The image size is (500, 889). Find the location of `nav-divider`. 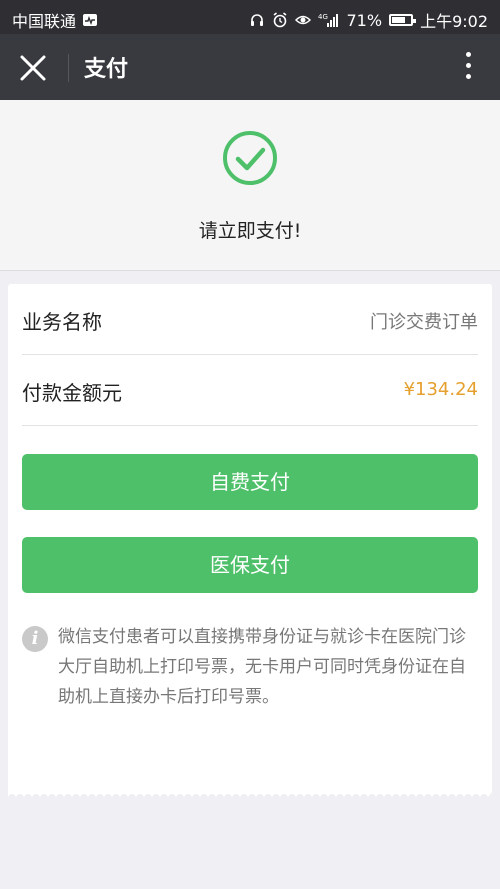

nav-divider is located at coordinates (68, 68).